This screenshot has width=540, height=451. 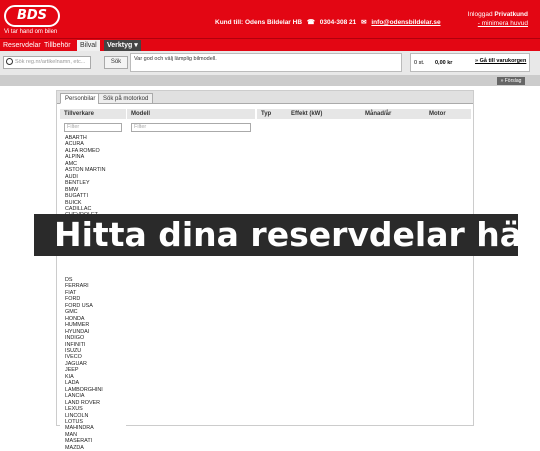 I want to click on cart-box: 0 st. 0,00 kr » Gå till varukorgen, so click(x=470, y=62).